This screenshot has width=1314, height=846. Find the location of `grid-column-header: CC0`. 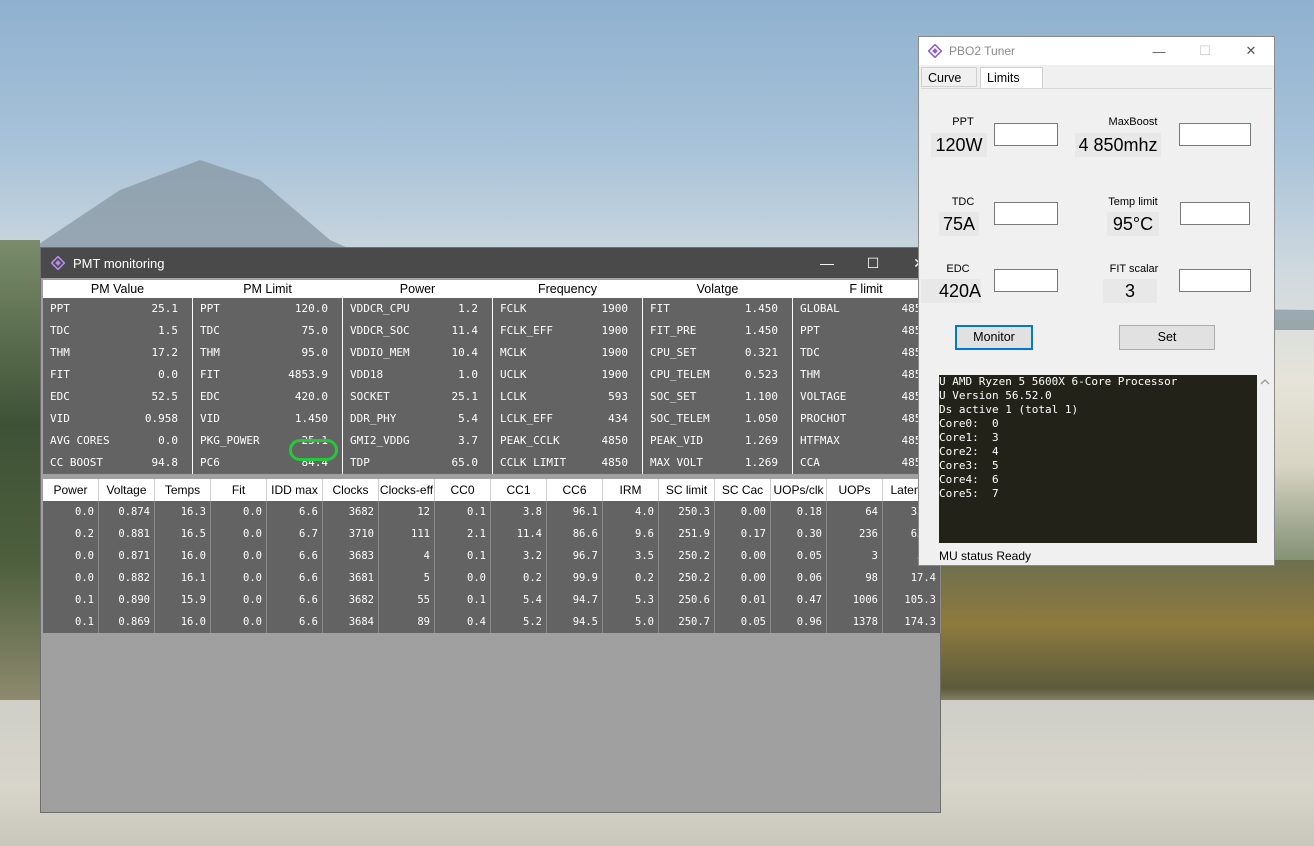

grid-column-header: CC0 is located at coordinates (463, 490).